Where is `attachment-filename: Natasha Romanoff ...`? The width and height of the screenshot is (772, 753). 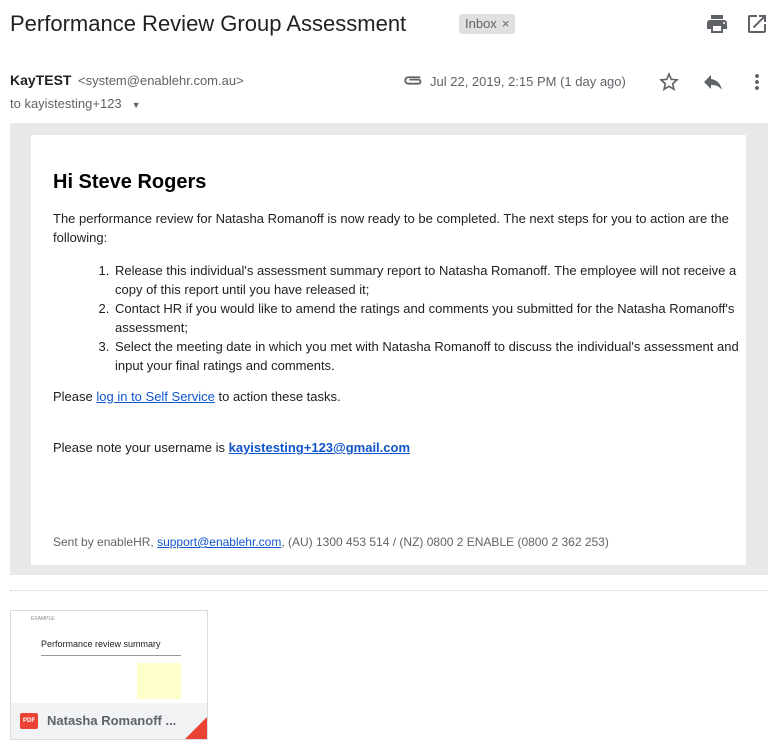
attachment-filename: Natasha Romanoff ... is located at coordinates (112, 720).